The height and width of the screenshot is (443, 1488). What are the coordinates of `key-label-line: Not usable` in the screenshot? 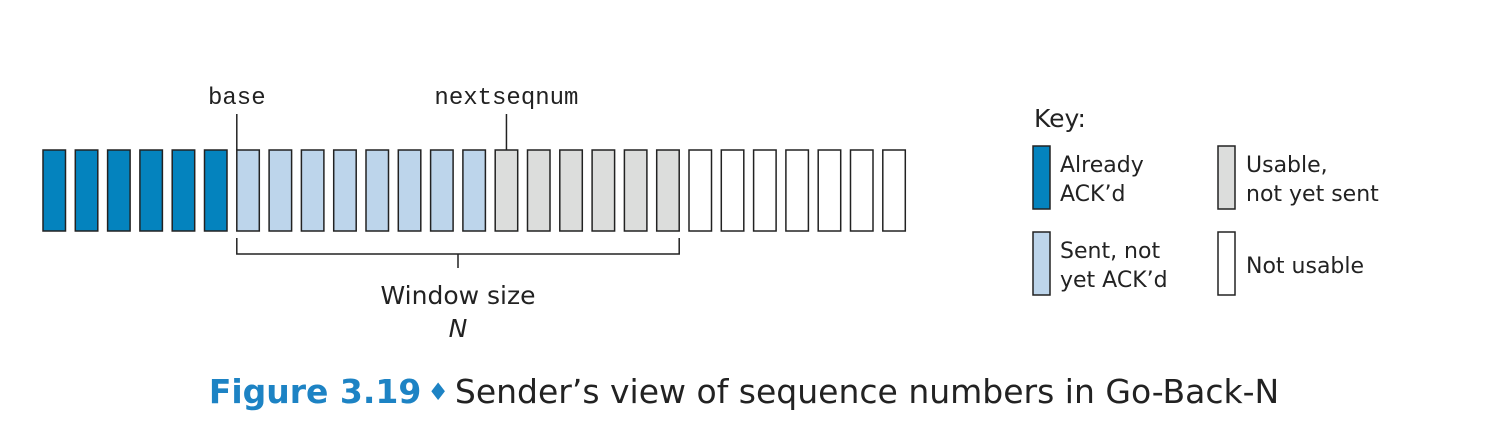 It's located at (1305, 266).